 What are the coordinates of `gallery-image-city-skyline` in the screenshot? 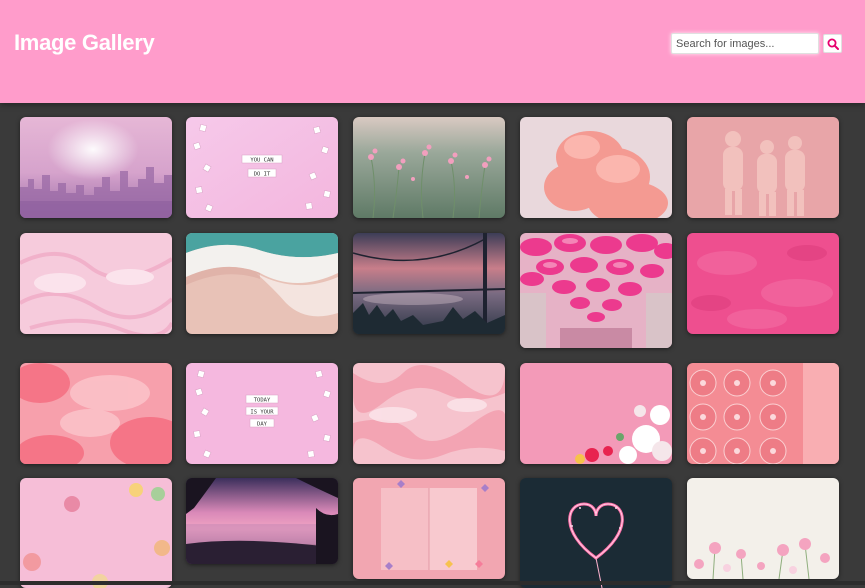 It's located at (96, 167).